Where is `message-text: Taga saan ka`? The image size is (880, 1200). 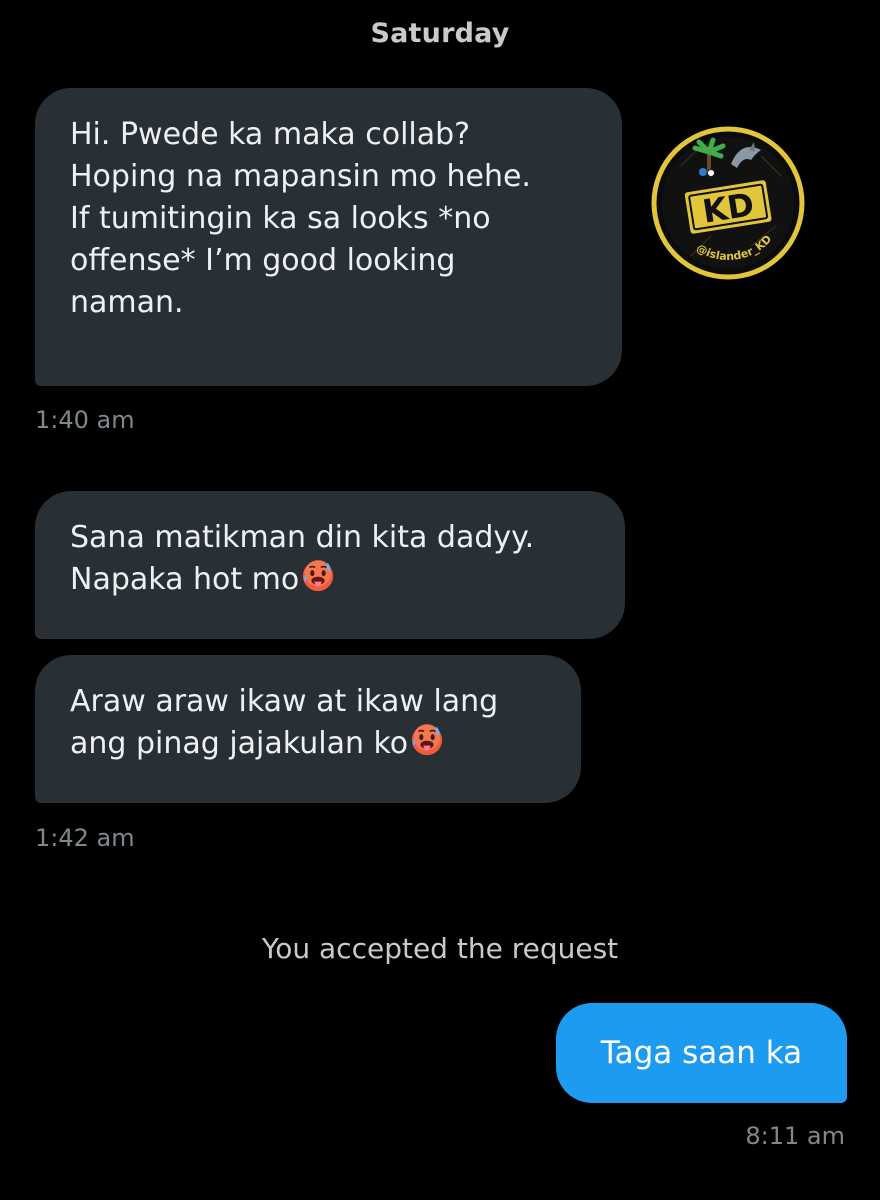
message-text: Taga saan ka is located at coordinates (701, 1053).